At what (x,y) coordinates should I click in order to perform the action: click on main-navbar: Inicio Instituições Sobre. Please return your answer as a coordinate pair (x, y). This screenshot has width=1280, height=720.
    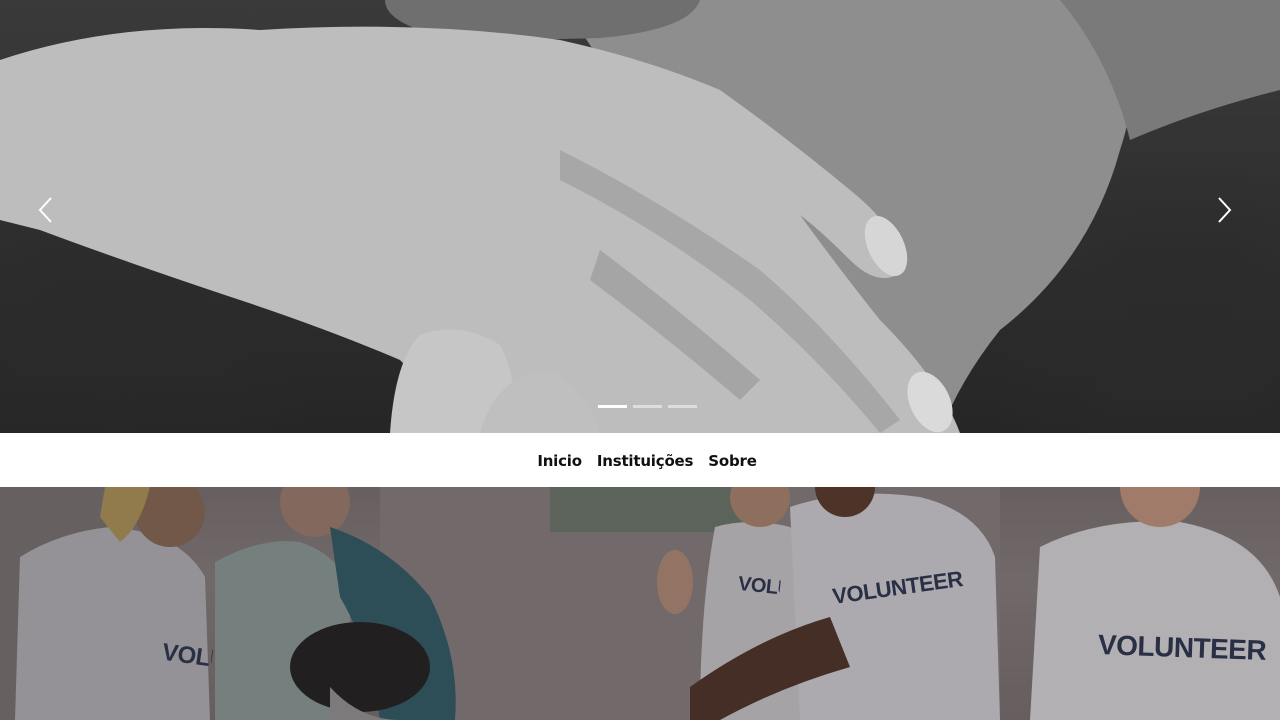
    Looking at the image, I should click on (640, 460).